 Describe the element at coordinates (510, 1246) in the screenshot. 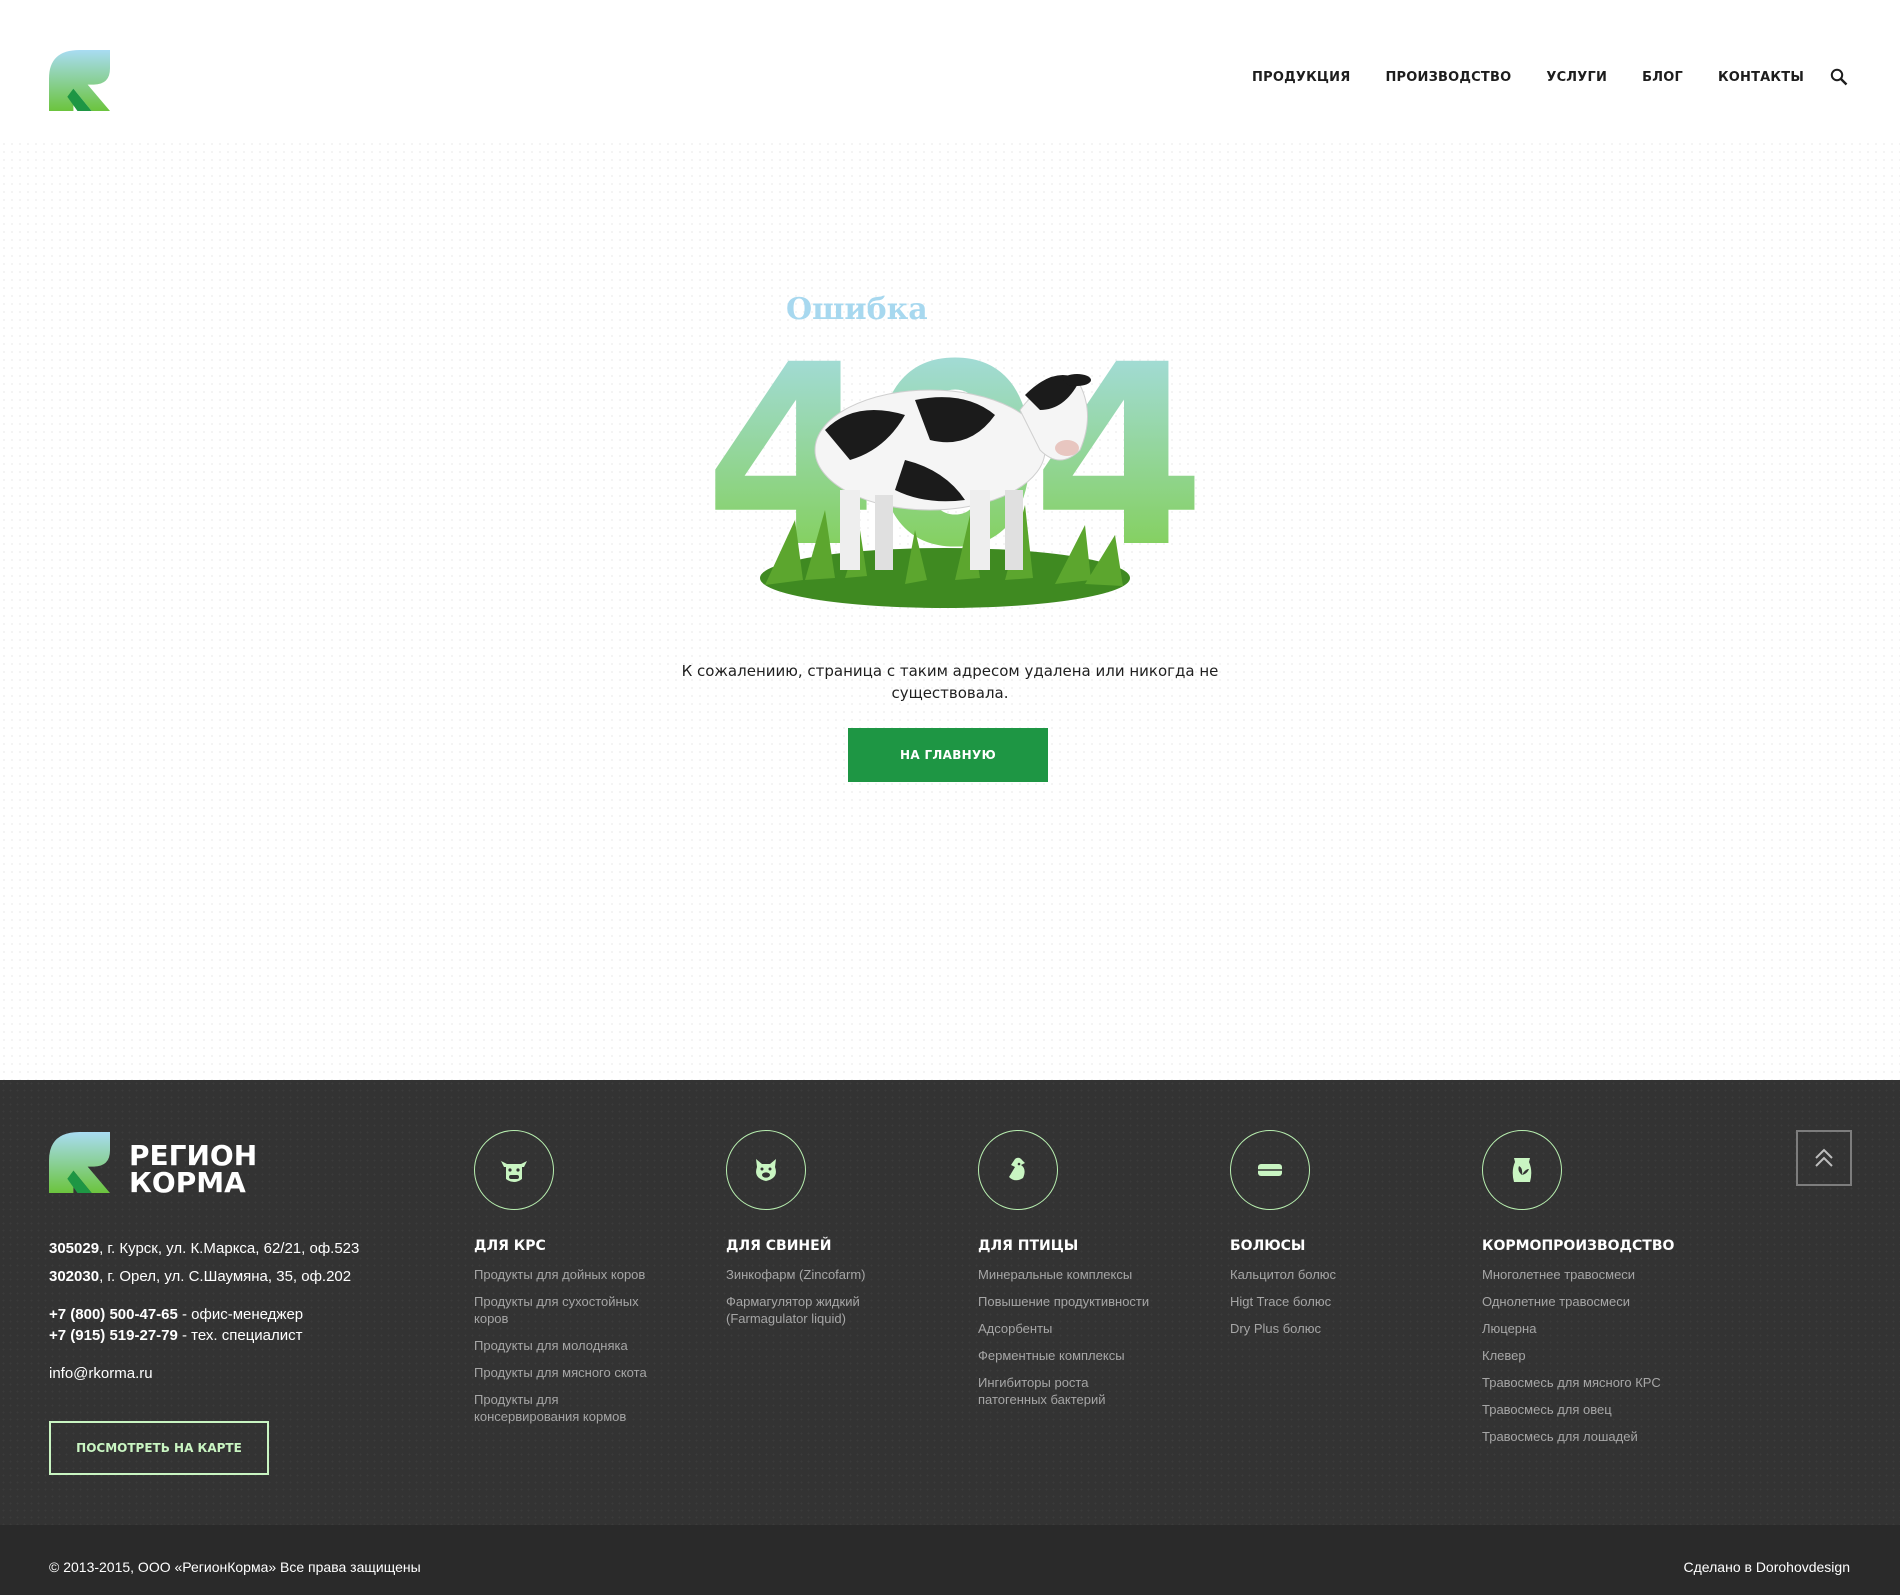

I see `column-title: ДЛЯ КРС` at that location.